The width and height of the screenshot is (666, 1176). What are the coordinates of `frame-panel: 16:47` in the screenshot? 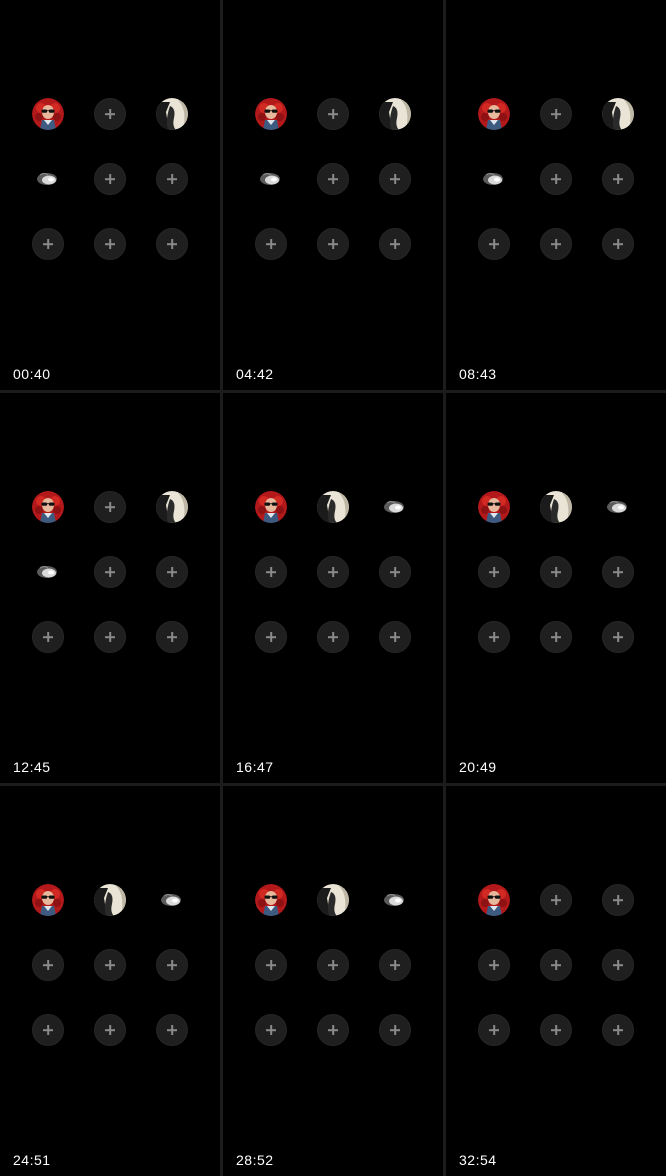 It's located at (333, 588).